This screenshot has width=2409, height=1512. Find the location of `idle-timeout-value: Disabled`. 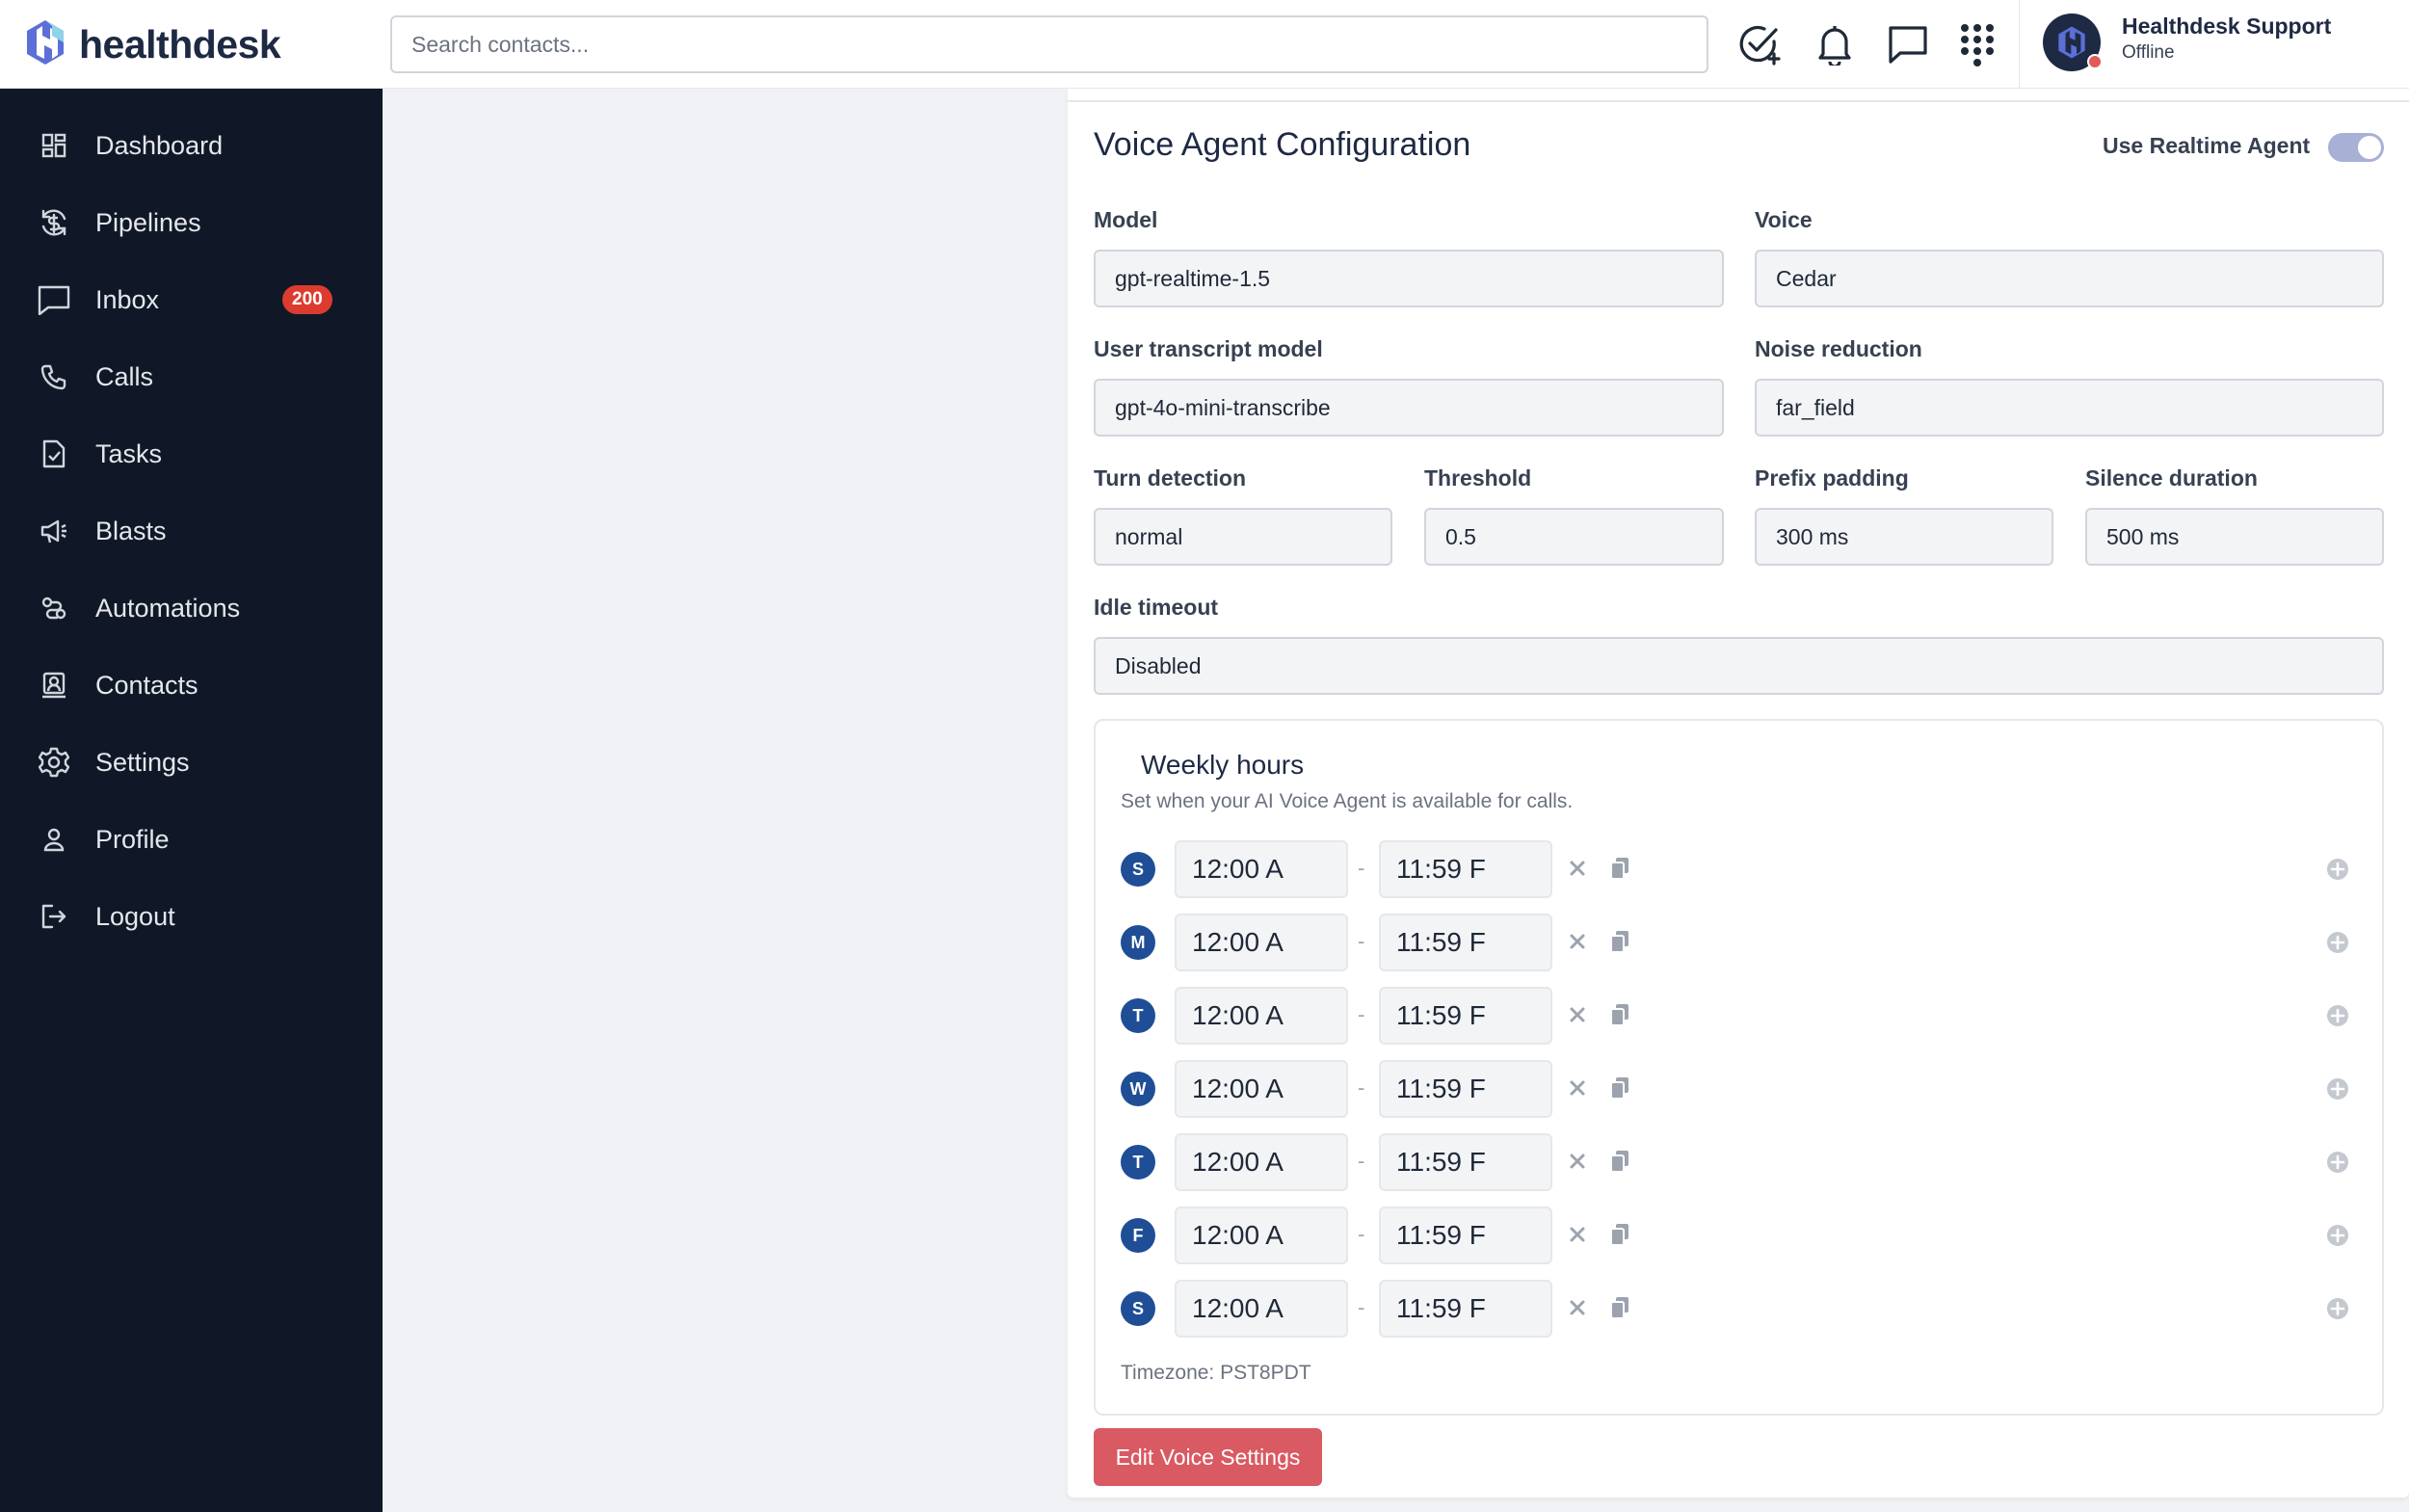

idle-timeout-value: Disabled is located at coordinates (1158, 665).